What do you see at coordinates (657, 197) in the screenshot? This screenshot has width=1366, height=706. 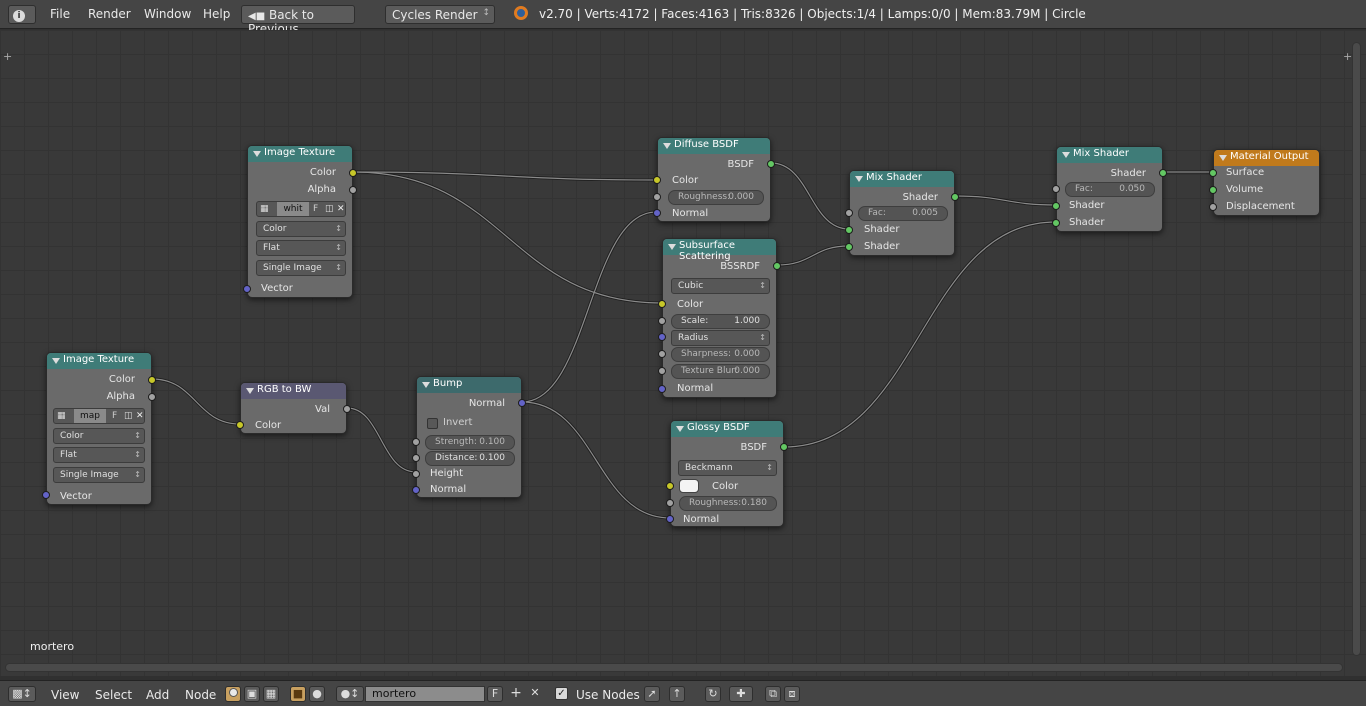 I see `input-roughness-socket` at bounding box center [657, 197].